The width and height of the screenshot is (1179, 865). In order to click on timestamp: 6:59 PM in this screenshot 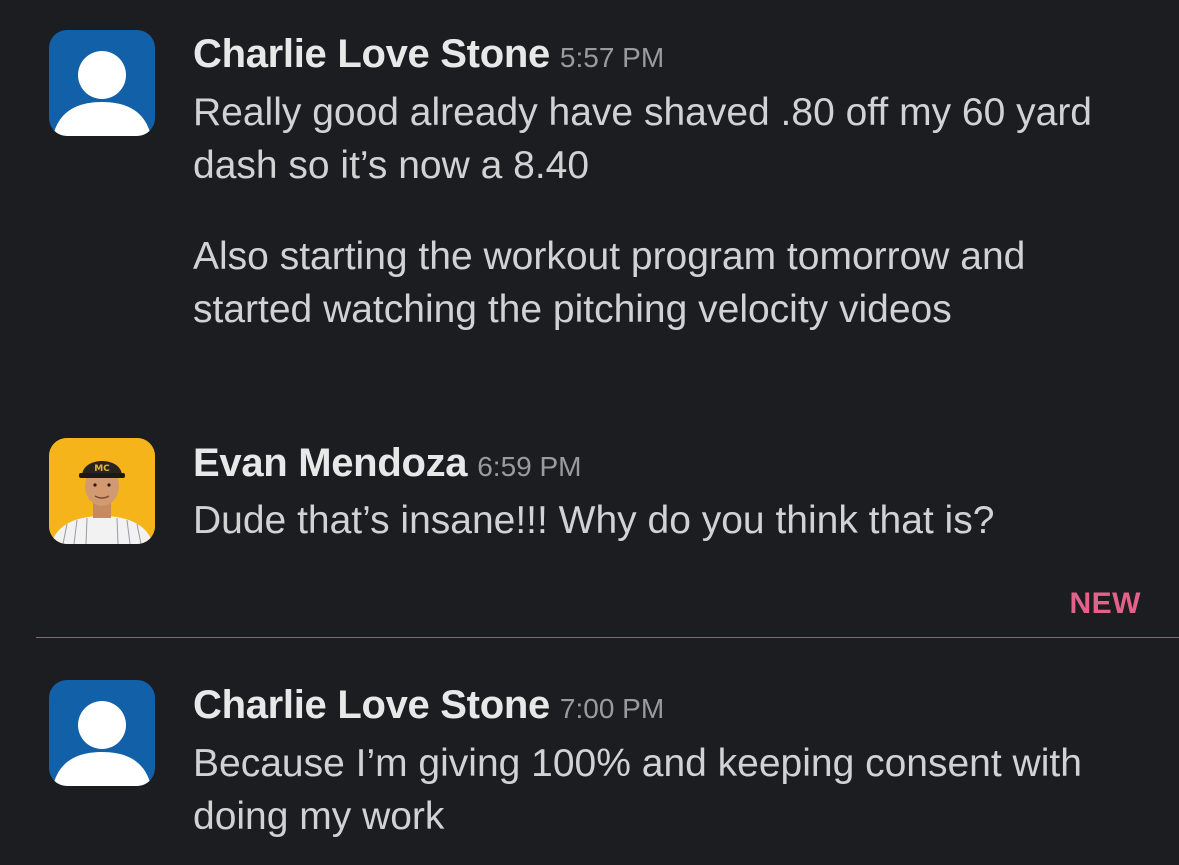, I will do `click(529, 466)`.